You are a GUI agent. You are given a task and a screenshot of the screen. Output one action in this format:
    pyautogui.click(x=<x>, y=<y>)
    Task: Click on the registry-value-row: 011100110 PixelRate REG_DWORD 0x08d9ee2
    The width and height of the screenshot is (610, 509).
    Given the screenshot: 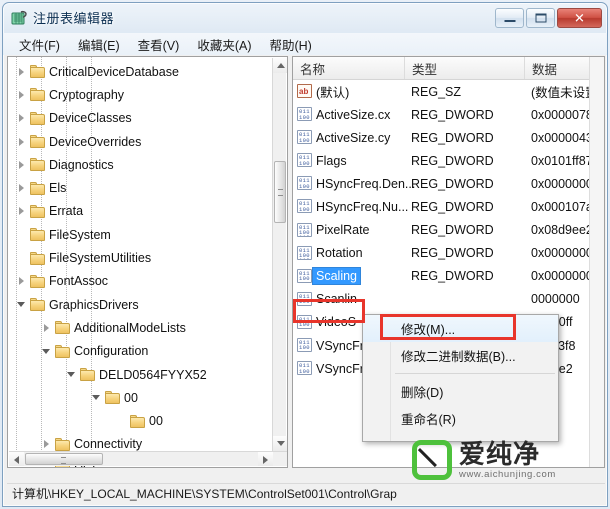 What is the action you would take?
    pyautogui.click(x=448, y=230)
    